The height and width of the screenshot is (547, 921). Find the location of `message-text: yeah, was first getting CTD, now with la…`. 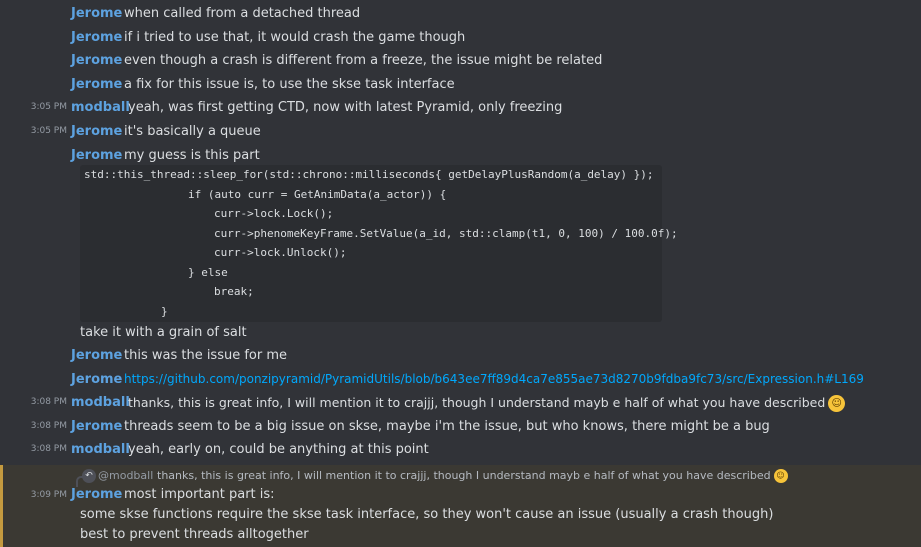

message-text: yeah, was first getting CTD, now with la… is located at coordinates (345, 108).